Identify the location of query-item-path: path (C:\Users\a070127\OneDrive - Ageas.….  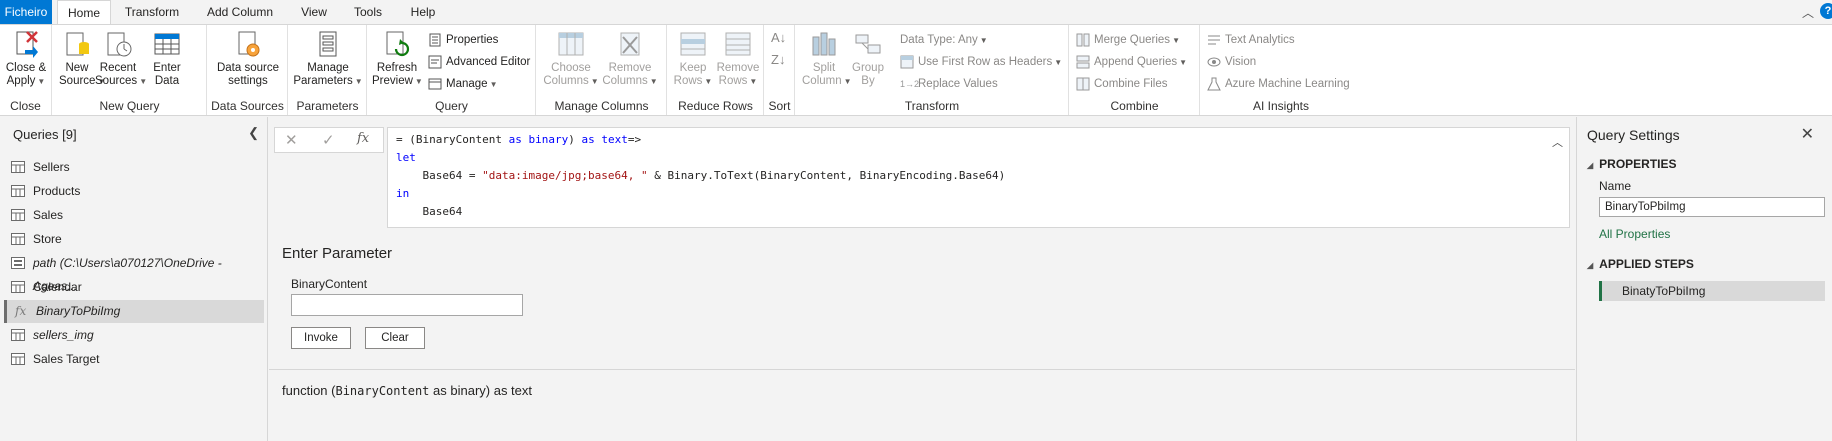
(134, 272).